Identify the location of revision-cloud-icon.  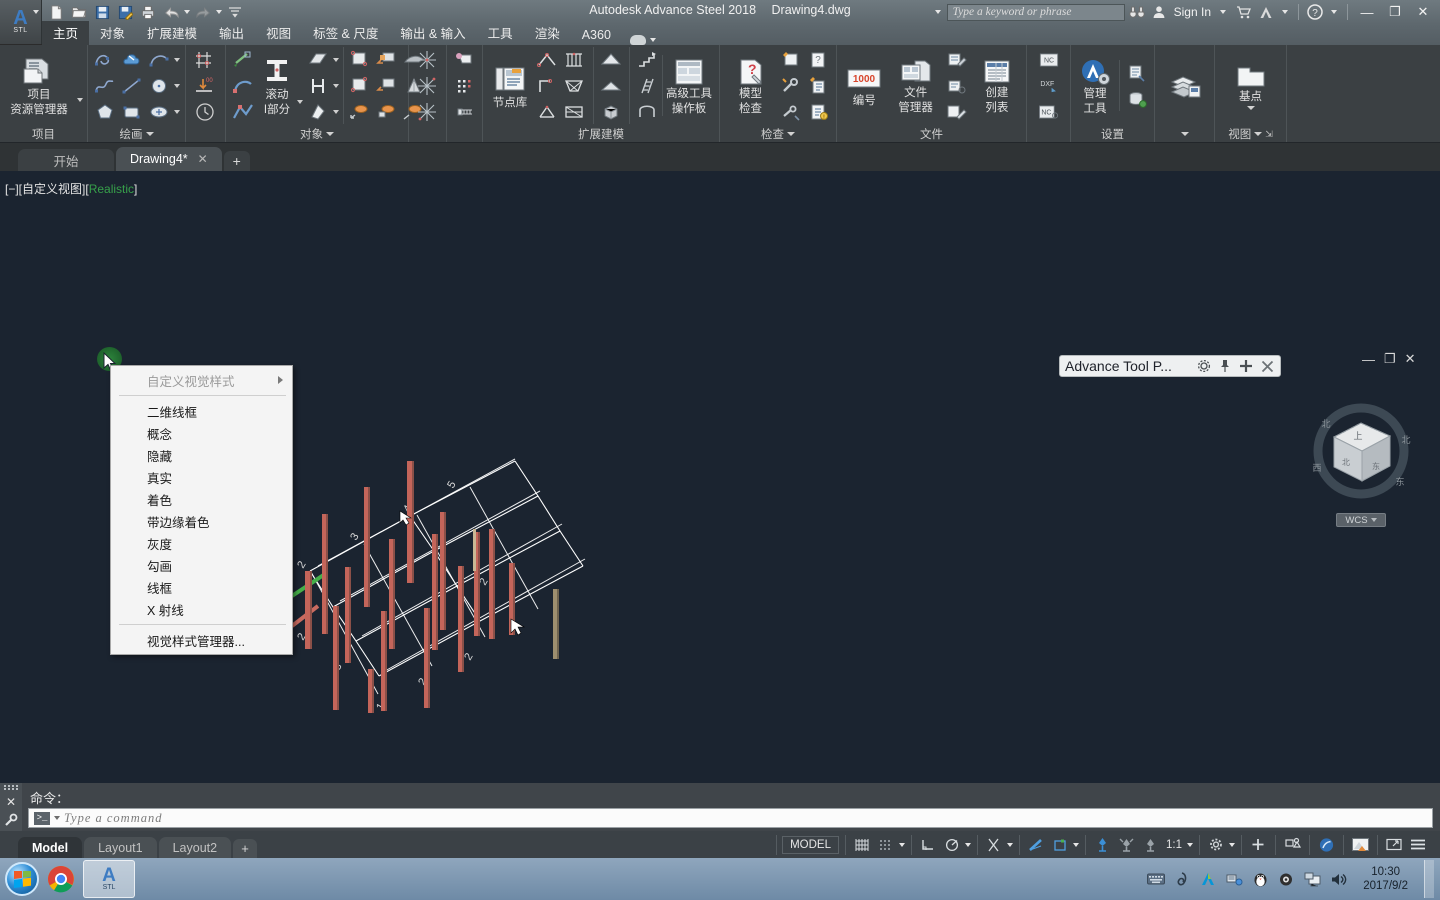
(132, 59).